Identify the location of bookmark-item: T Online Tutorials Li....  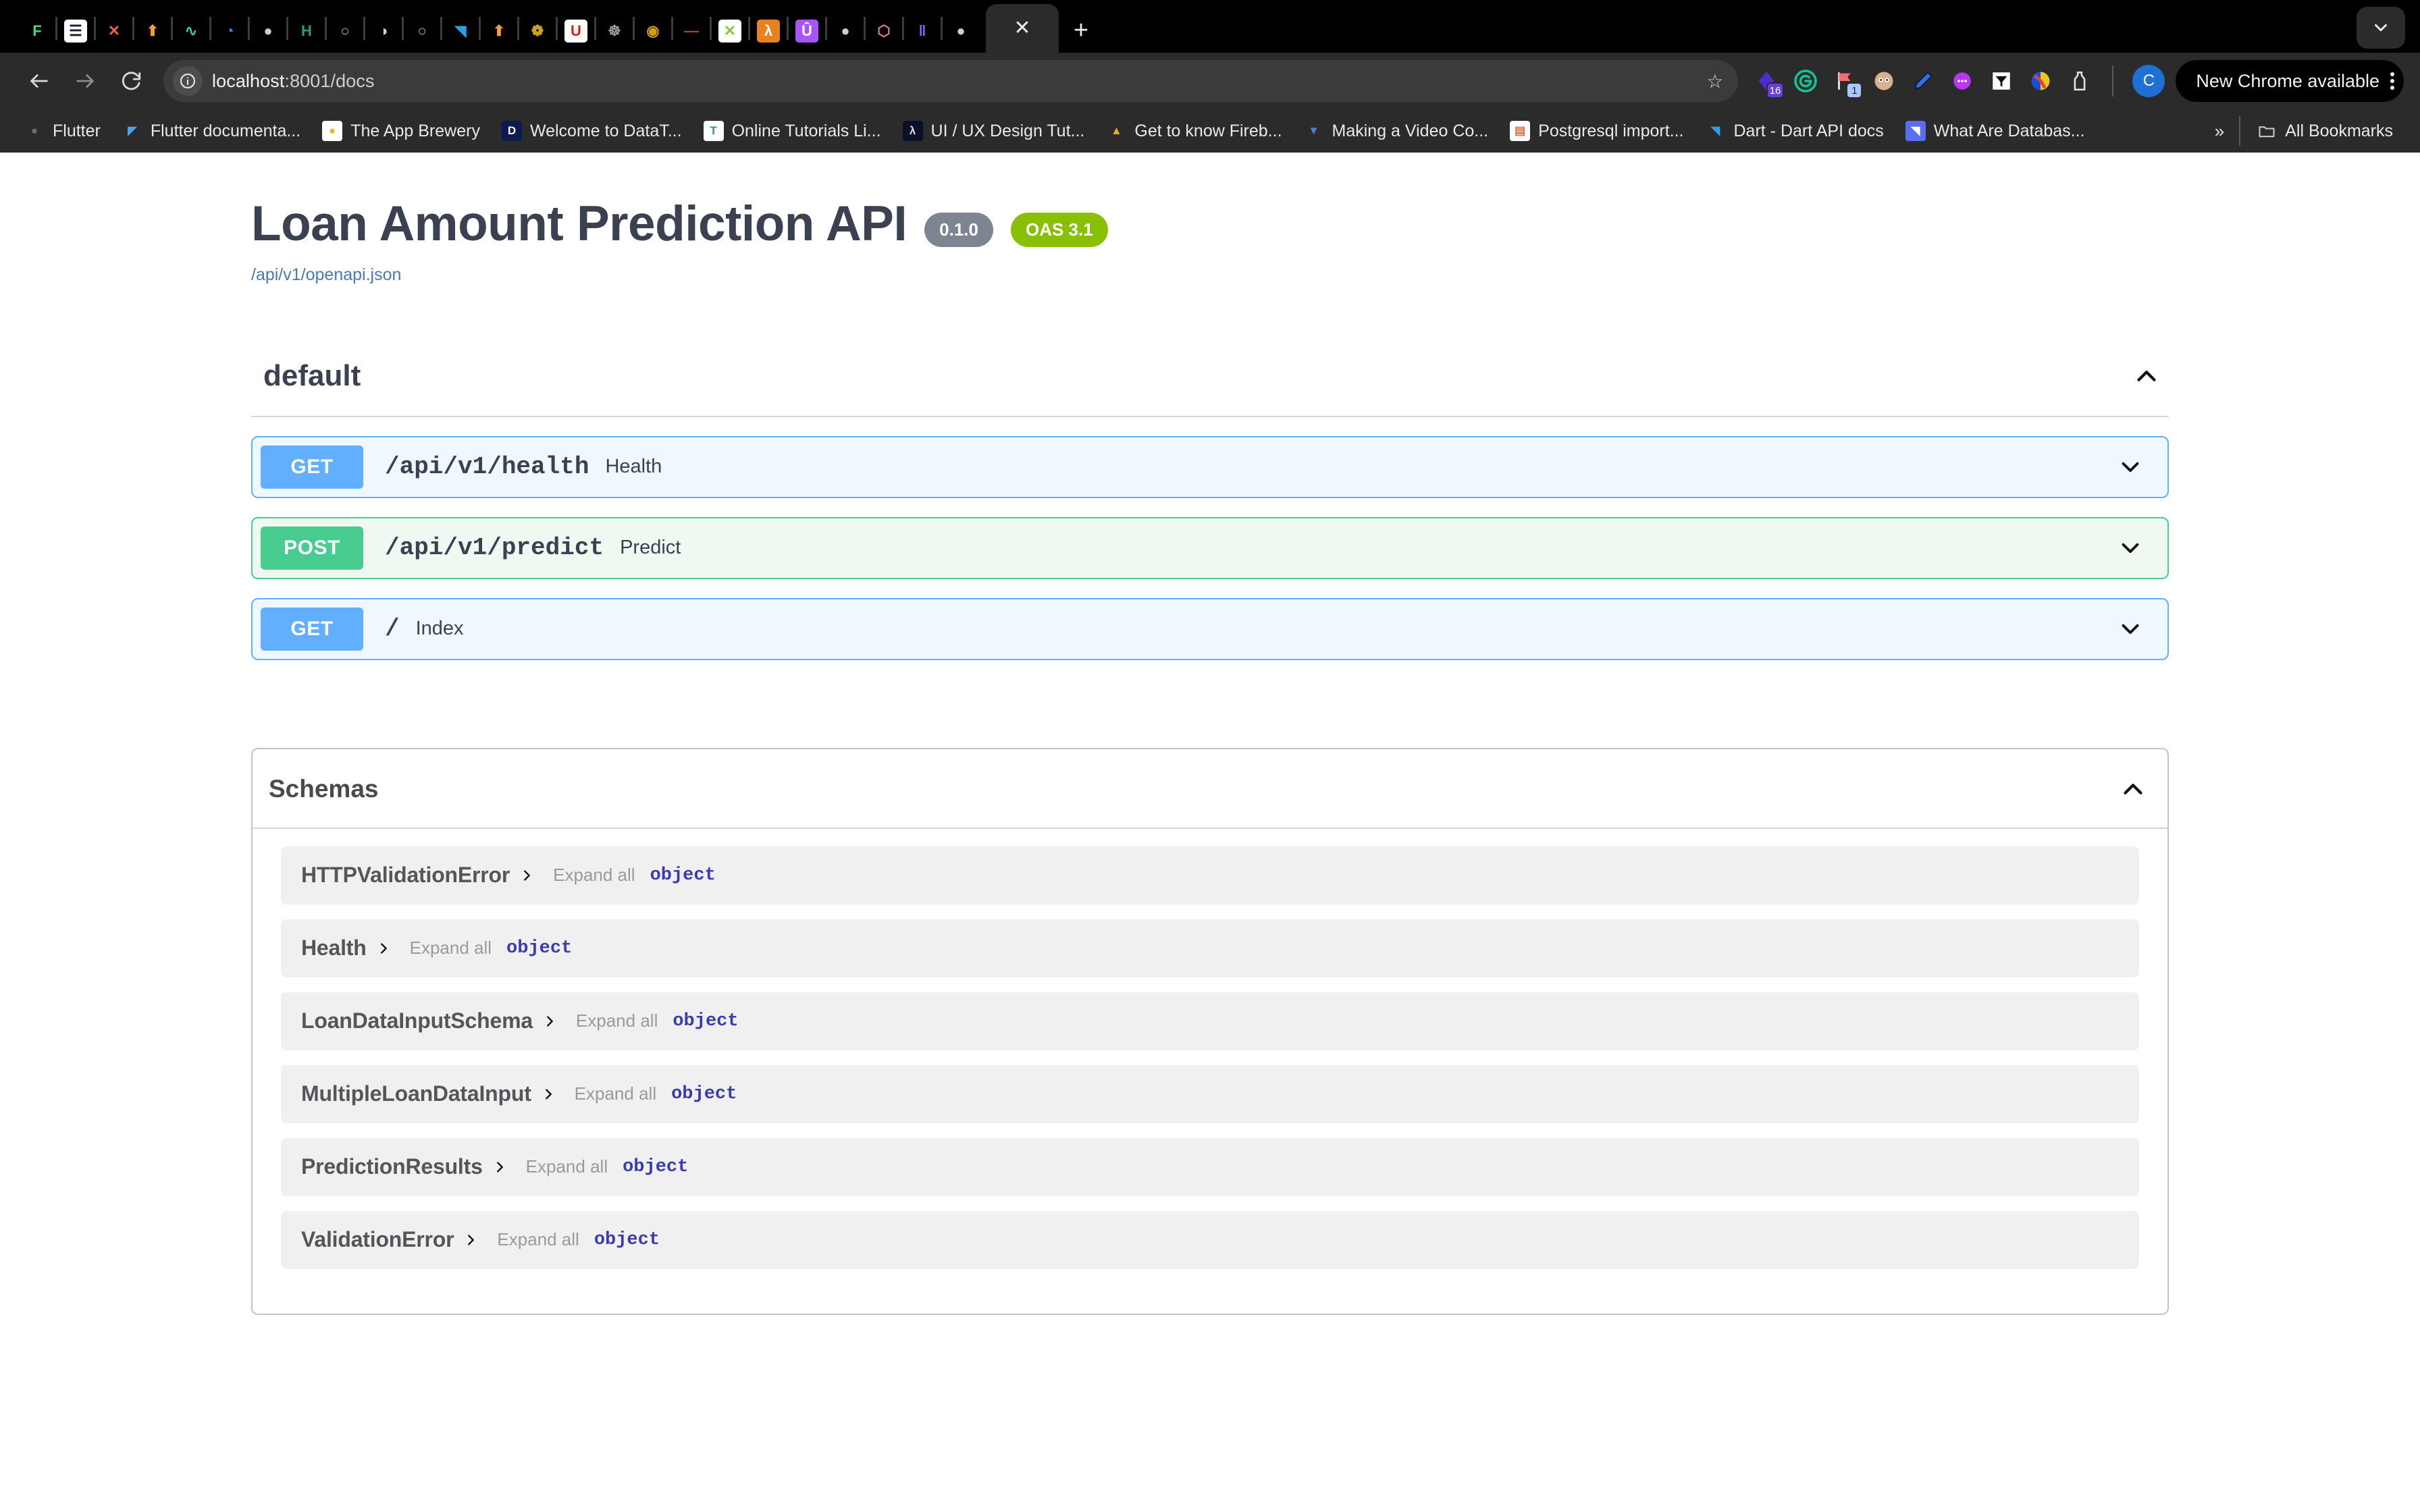
(792, 131).